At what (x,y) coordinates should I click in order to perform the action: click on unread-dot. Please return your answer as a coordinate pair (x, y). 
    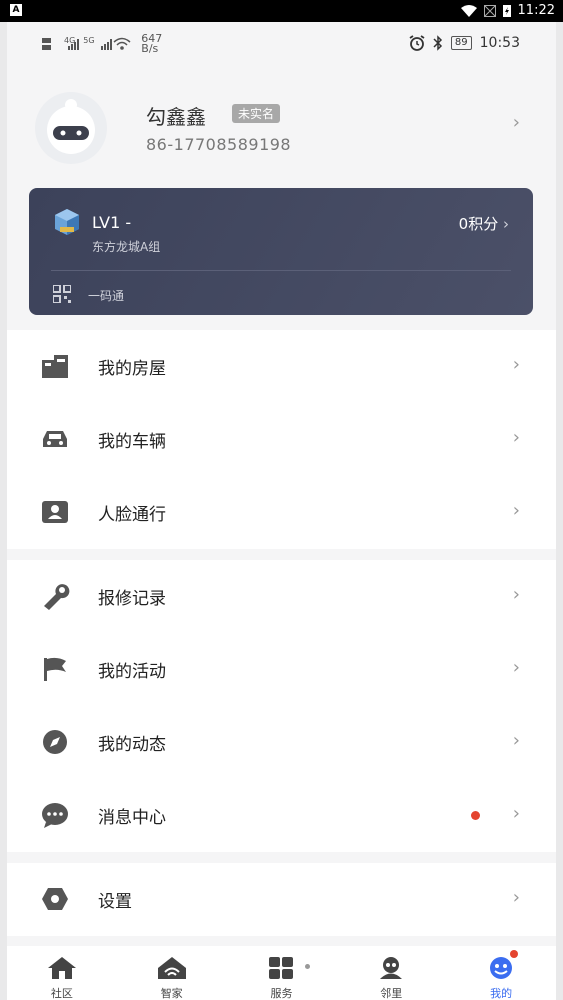
    Looking at the image, I should click on (475, 815).